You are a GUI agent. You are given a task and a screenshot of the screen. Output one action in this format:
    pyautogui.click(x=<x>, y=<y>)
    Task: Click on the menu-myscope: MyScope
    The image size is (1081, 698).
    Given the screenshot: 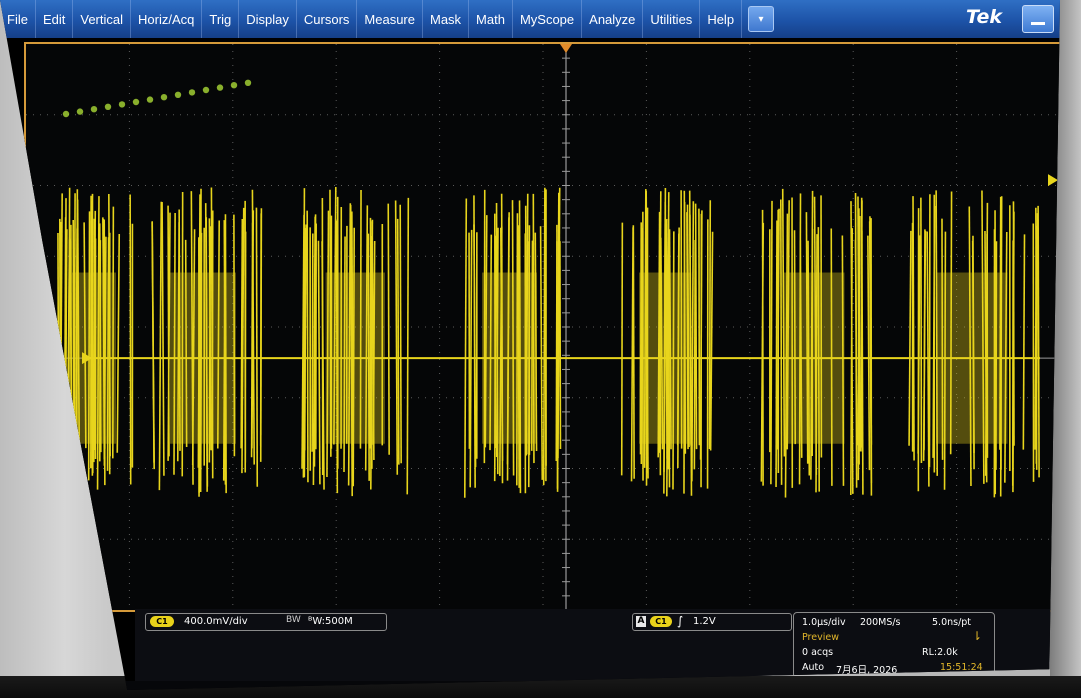 What is the action you would take?
    pyautogui.click(x=548, y=19)
    